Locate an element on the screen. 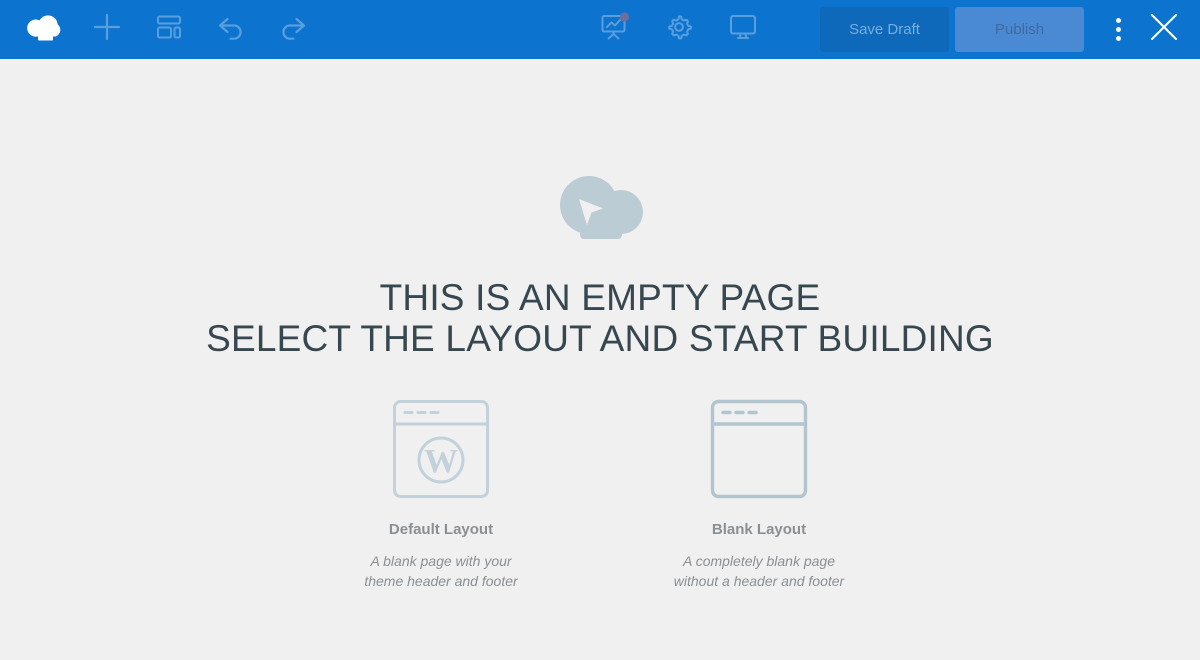 This screenshot has width=1200, height=660. stats-button is located at coordinates (615, 29).